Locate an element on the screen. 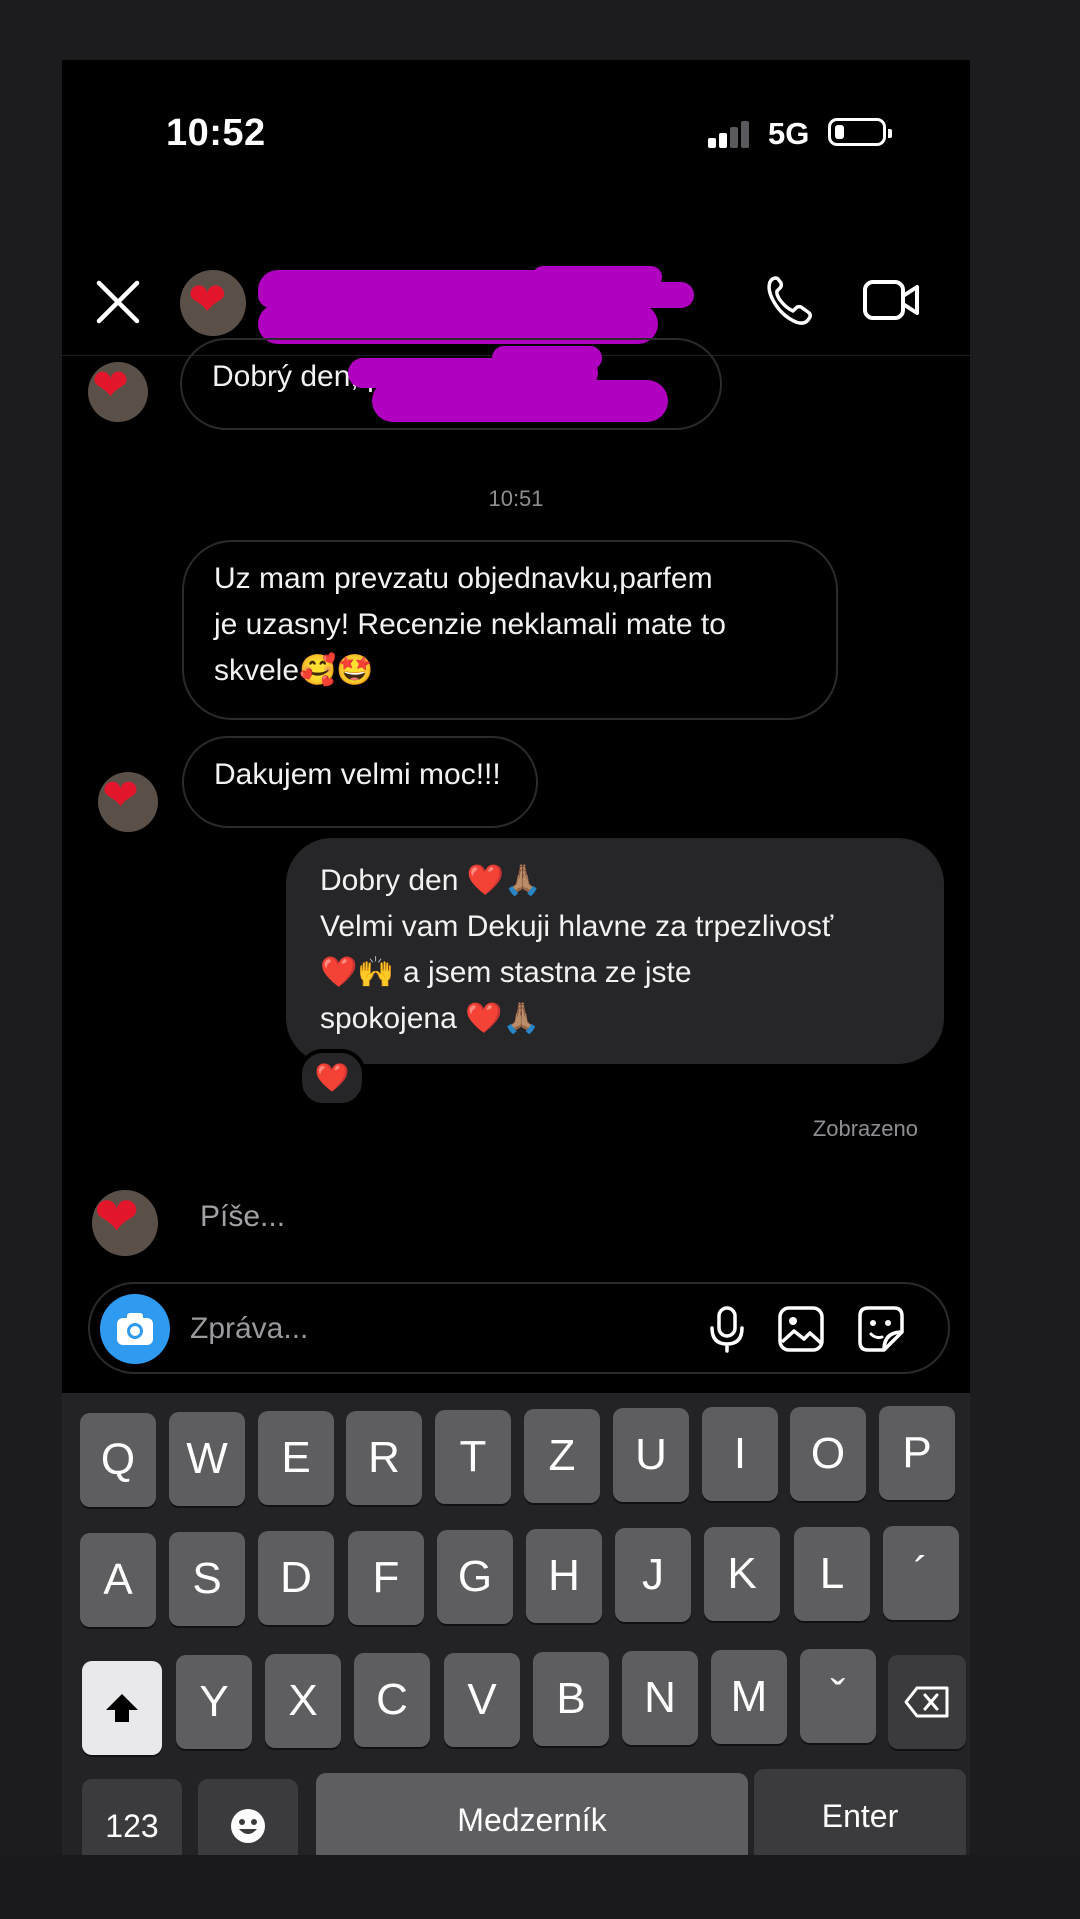 This screenshot has width=1080, height=1919. message-bubble-incoming: Dakujem velmi moc!!! is located at coordinates (360, 782).